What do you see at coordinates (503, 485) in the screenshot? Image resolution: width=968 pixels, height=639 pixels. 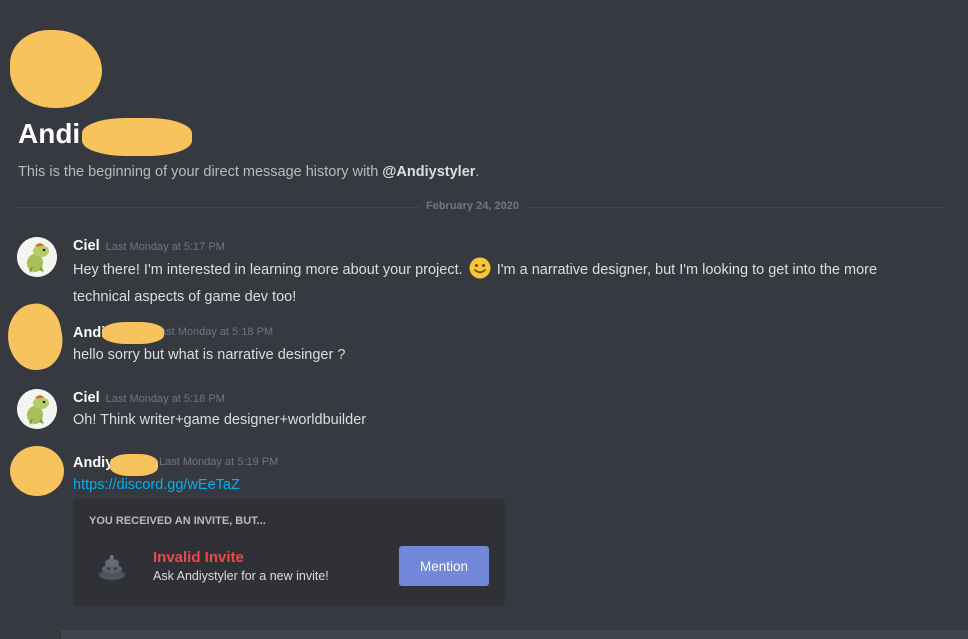 I see `message-content: https://discord.gg/wEeTaZ` at bounding box center [503, 485].